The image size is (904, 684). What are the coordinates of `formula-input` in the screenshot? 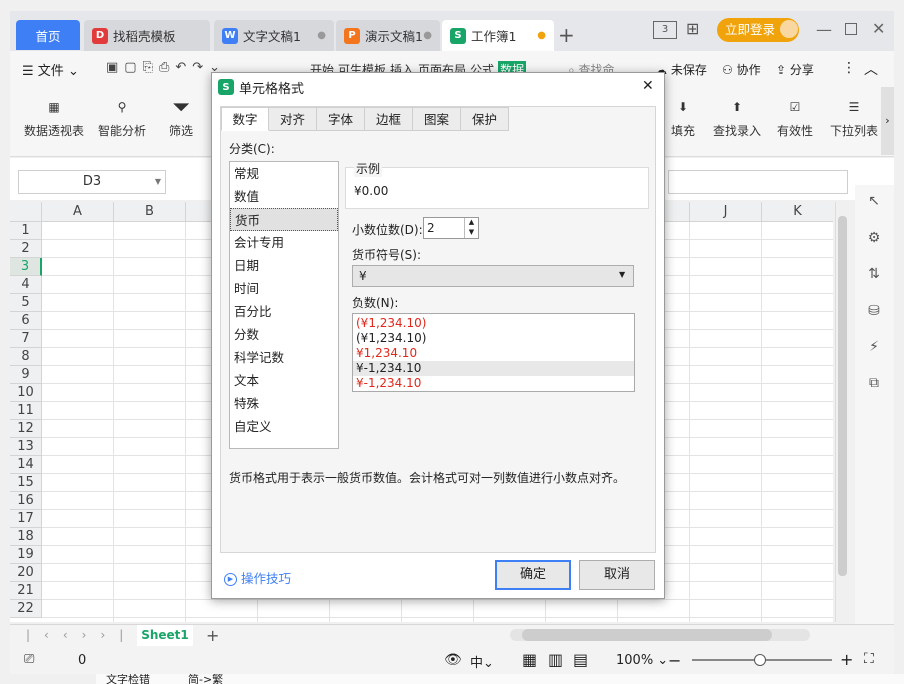 It's located at (758, 182).